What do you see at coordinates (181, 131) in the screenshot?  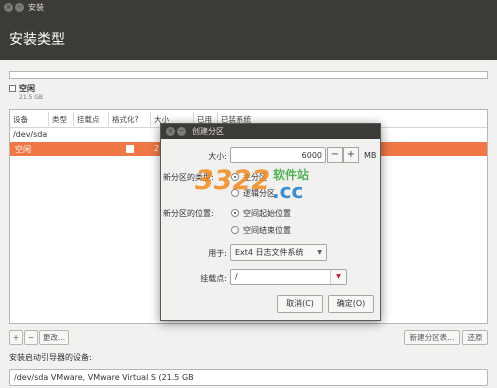 I see `dialog-minimize-icon: −` at bounding box center [181, 131].